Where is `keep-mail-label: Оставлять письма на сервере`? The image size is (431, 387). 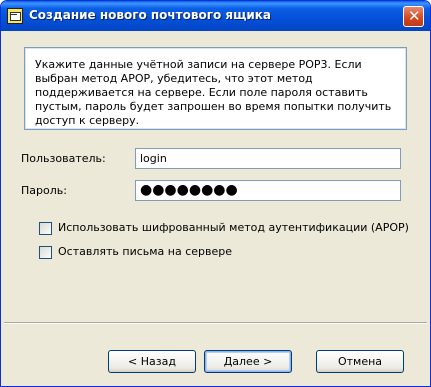
keep-mail-label: Оставлять письма на сервере is located at coordinates (145, 251).